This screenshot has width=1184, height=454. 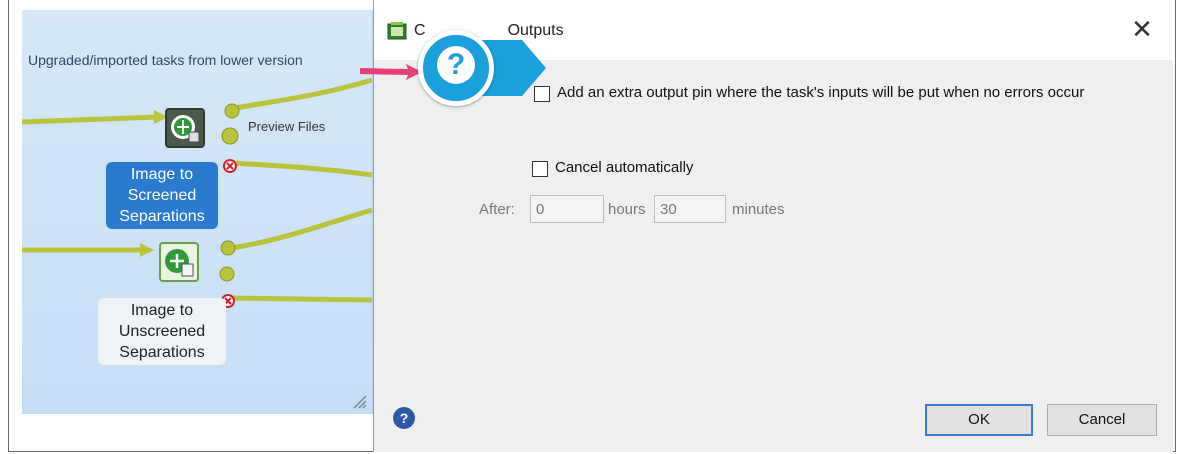 What do you see at coordinates (404, 418) in the screenshot?
I see `help-icon: ?` at bounding box center [404, 418].